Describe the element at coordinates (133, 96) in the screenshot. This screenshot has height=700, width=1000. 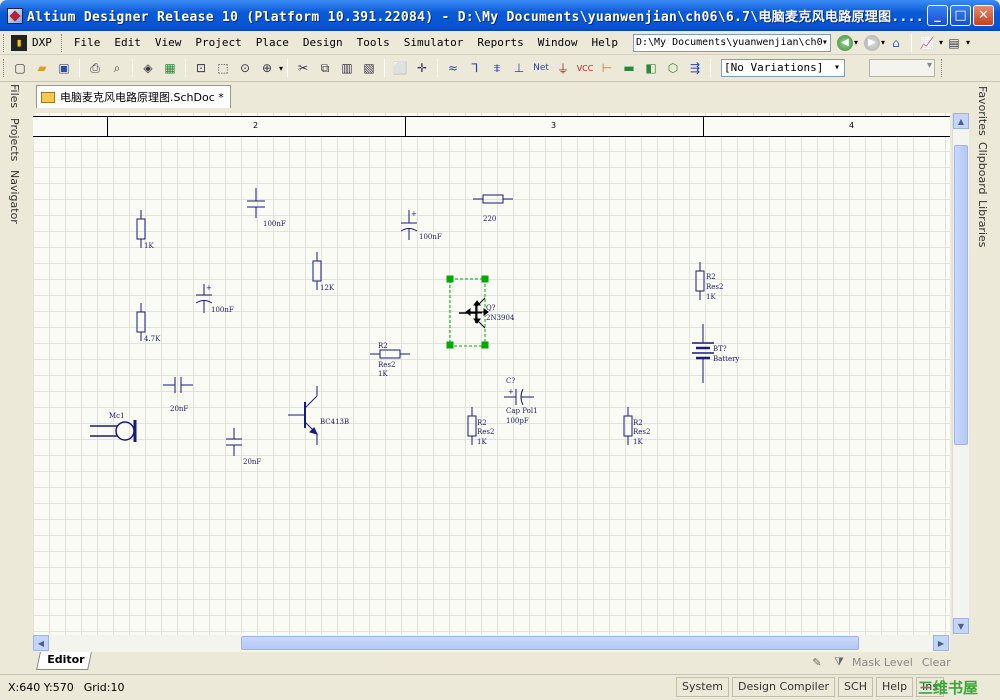
I see `document-tab: 电脑麦克风电路原理图.SchDoc *` at that location.